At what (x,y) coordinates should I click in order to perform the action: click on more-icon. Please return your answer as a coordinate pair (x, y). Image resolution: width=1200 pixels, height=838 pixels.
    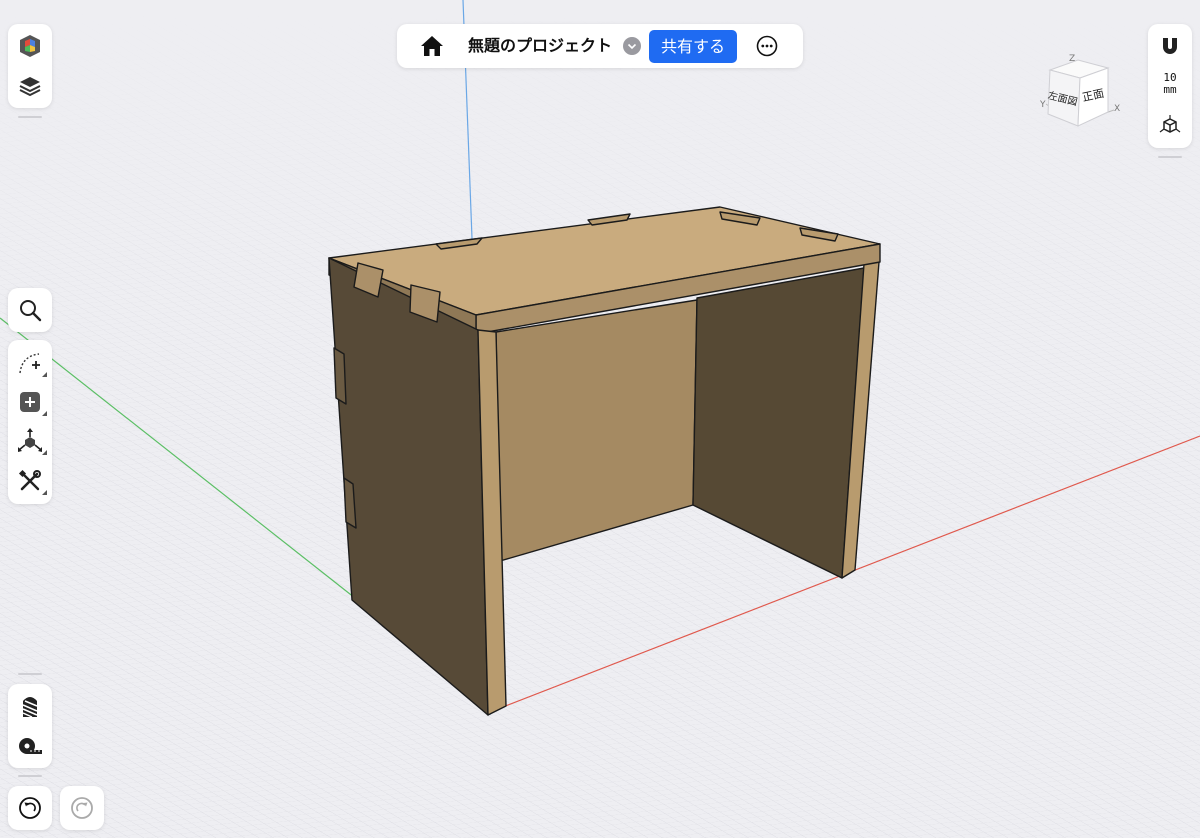
    Looking at the image, I should click on (767, 46).